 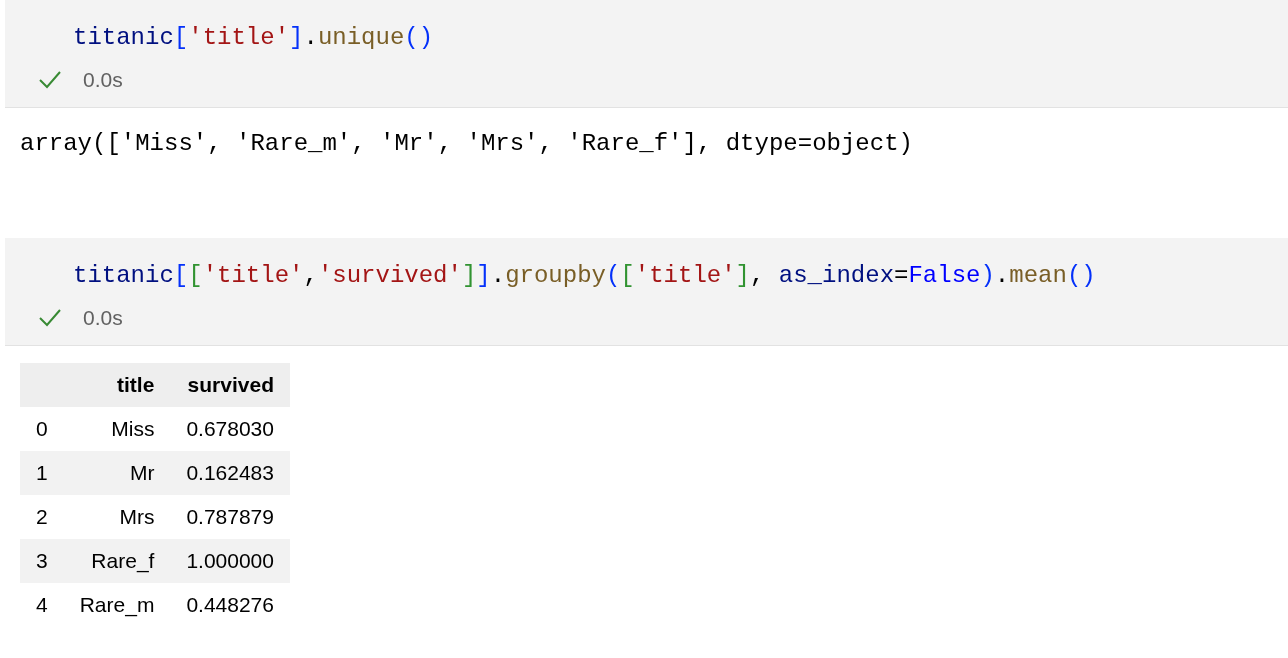 What do you see at coordinates (42, 517) in the screenshot?
I see `row-index: 2` at bounding box center [42, 517].